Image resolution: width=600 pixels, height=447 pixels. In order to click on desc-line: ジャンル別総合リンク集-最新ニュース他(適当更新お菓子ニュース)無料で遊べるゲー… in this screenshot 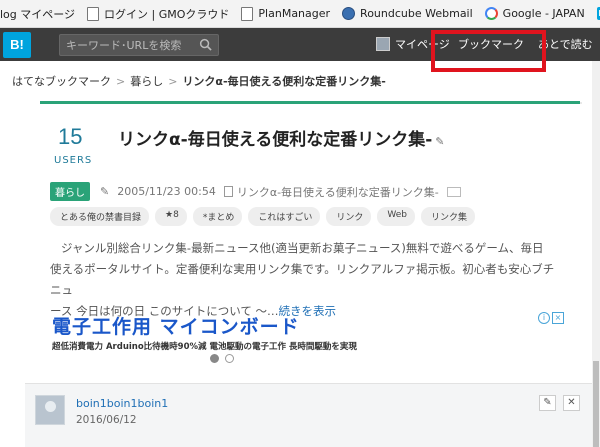, I will do `click(302, 248)`.